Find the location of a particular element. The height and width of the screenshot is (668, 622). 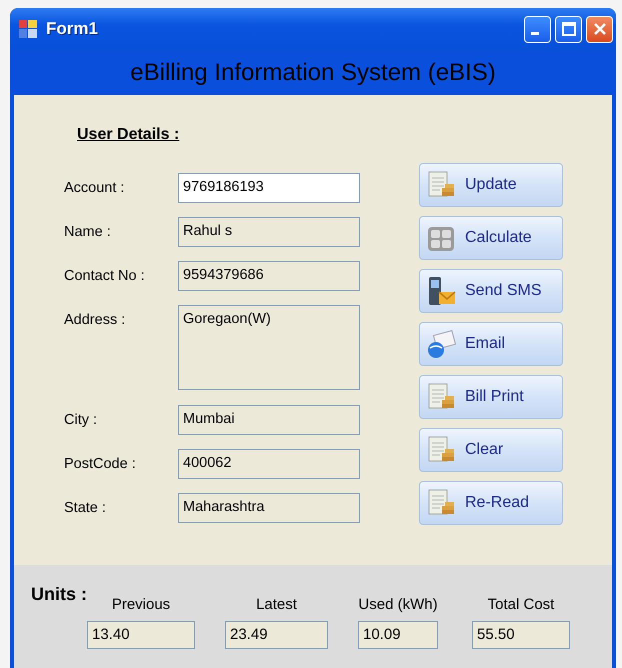

close-icon is located at coordinates (600, 29).